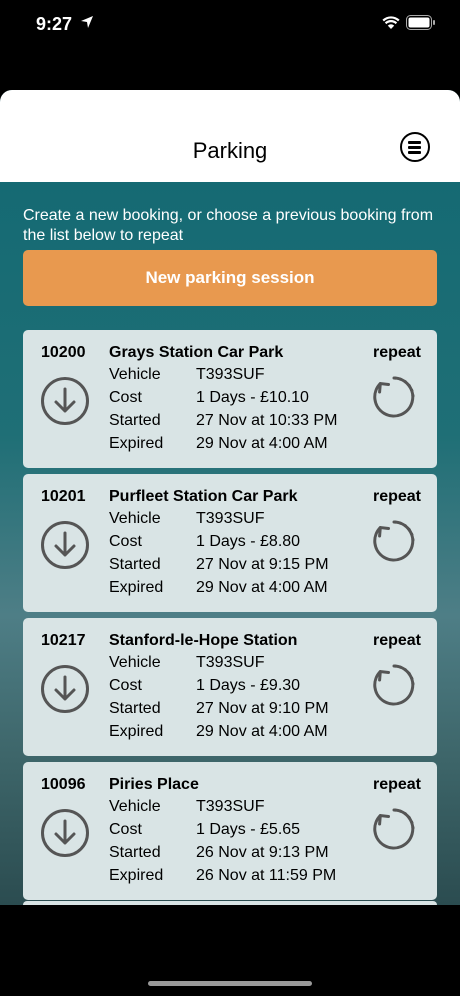  I want to click on cost-row: Cost 1 Days - £8.80, so click(204, 542).